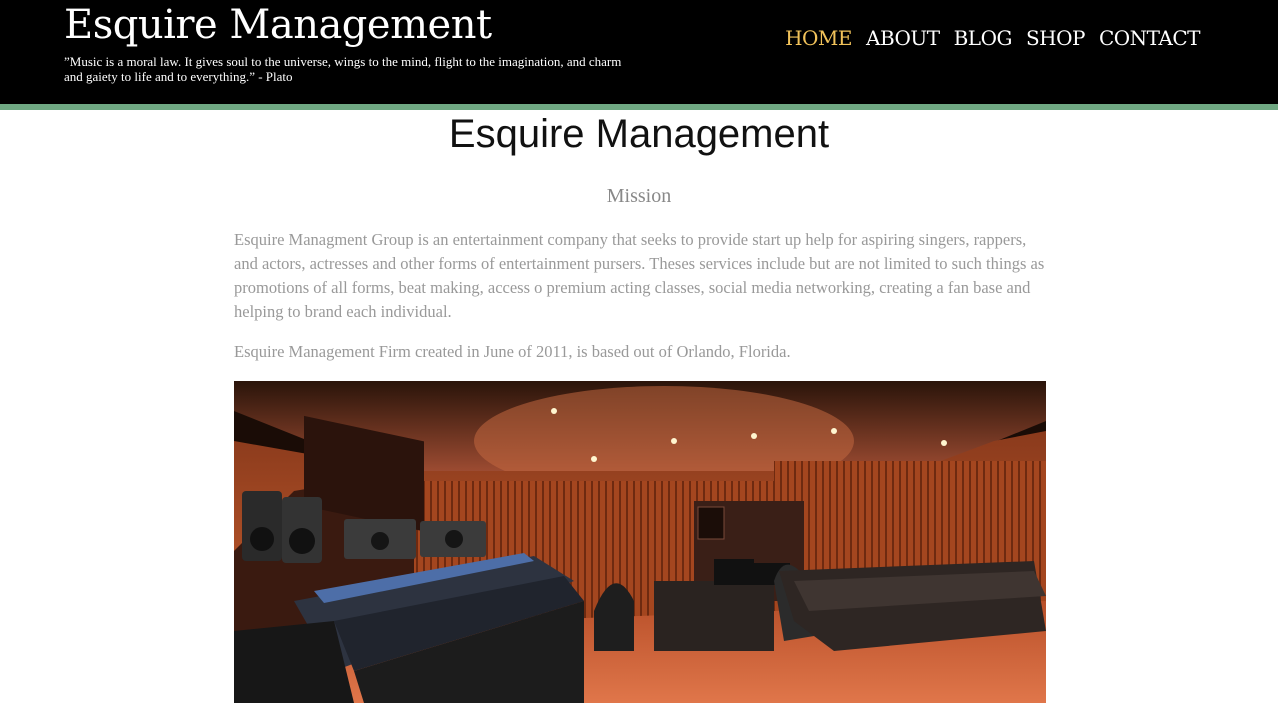 Image resolution: width=1278 pixels, height=706 pixels. Describe the element at coordinates (1150, 38) in the screenshot. I see `nav-contact: CONTACT` at that location.